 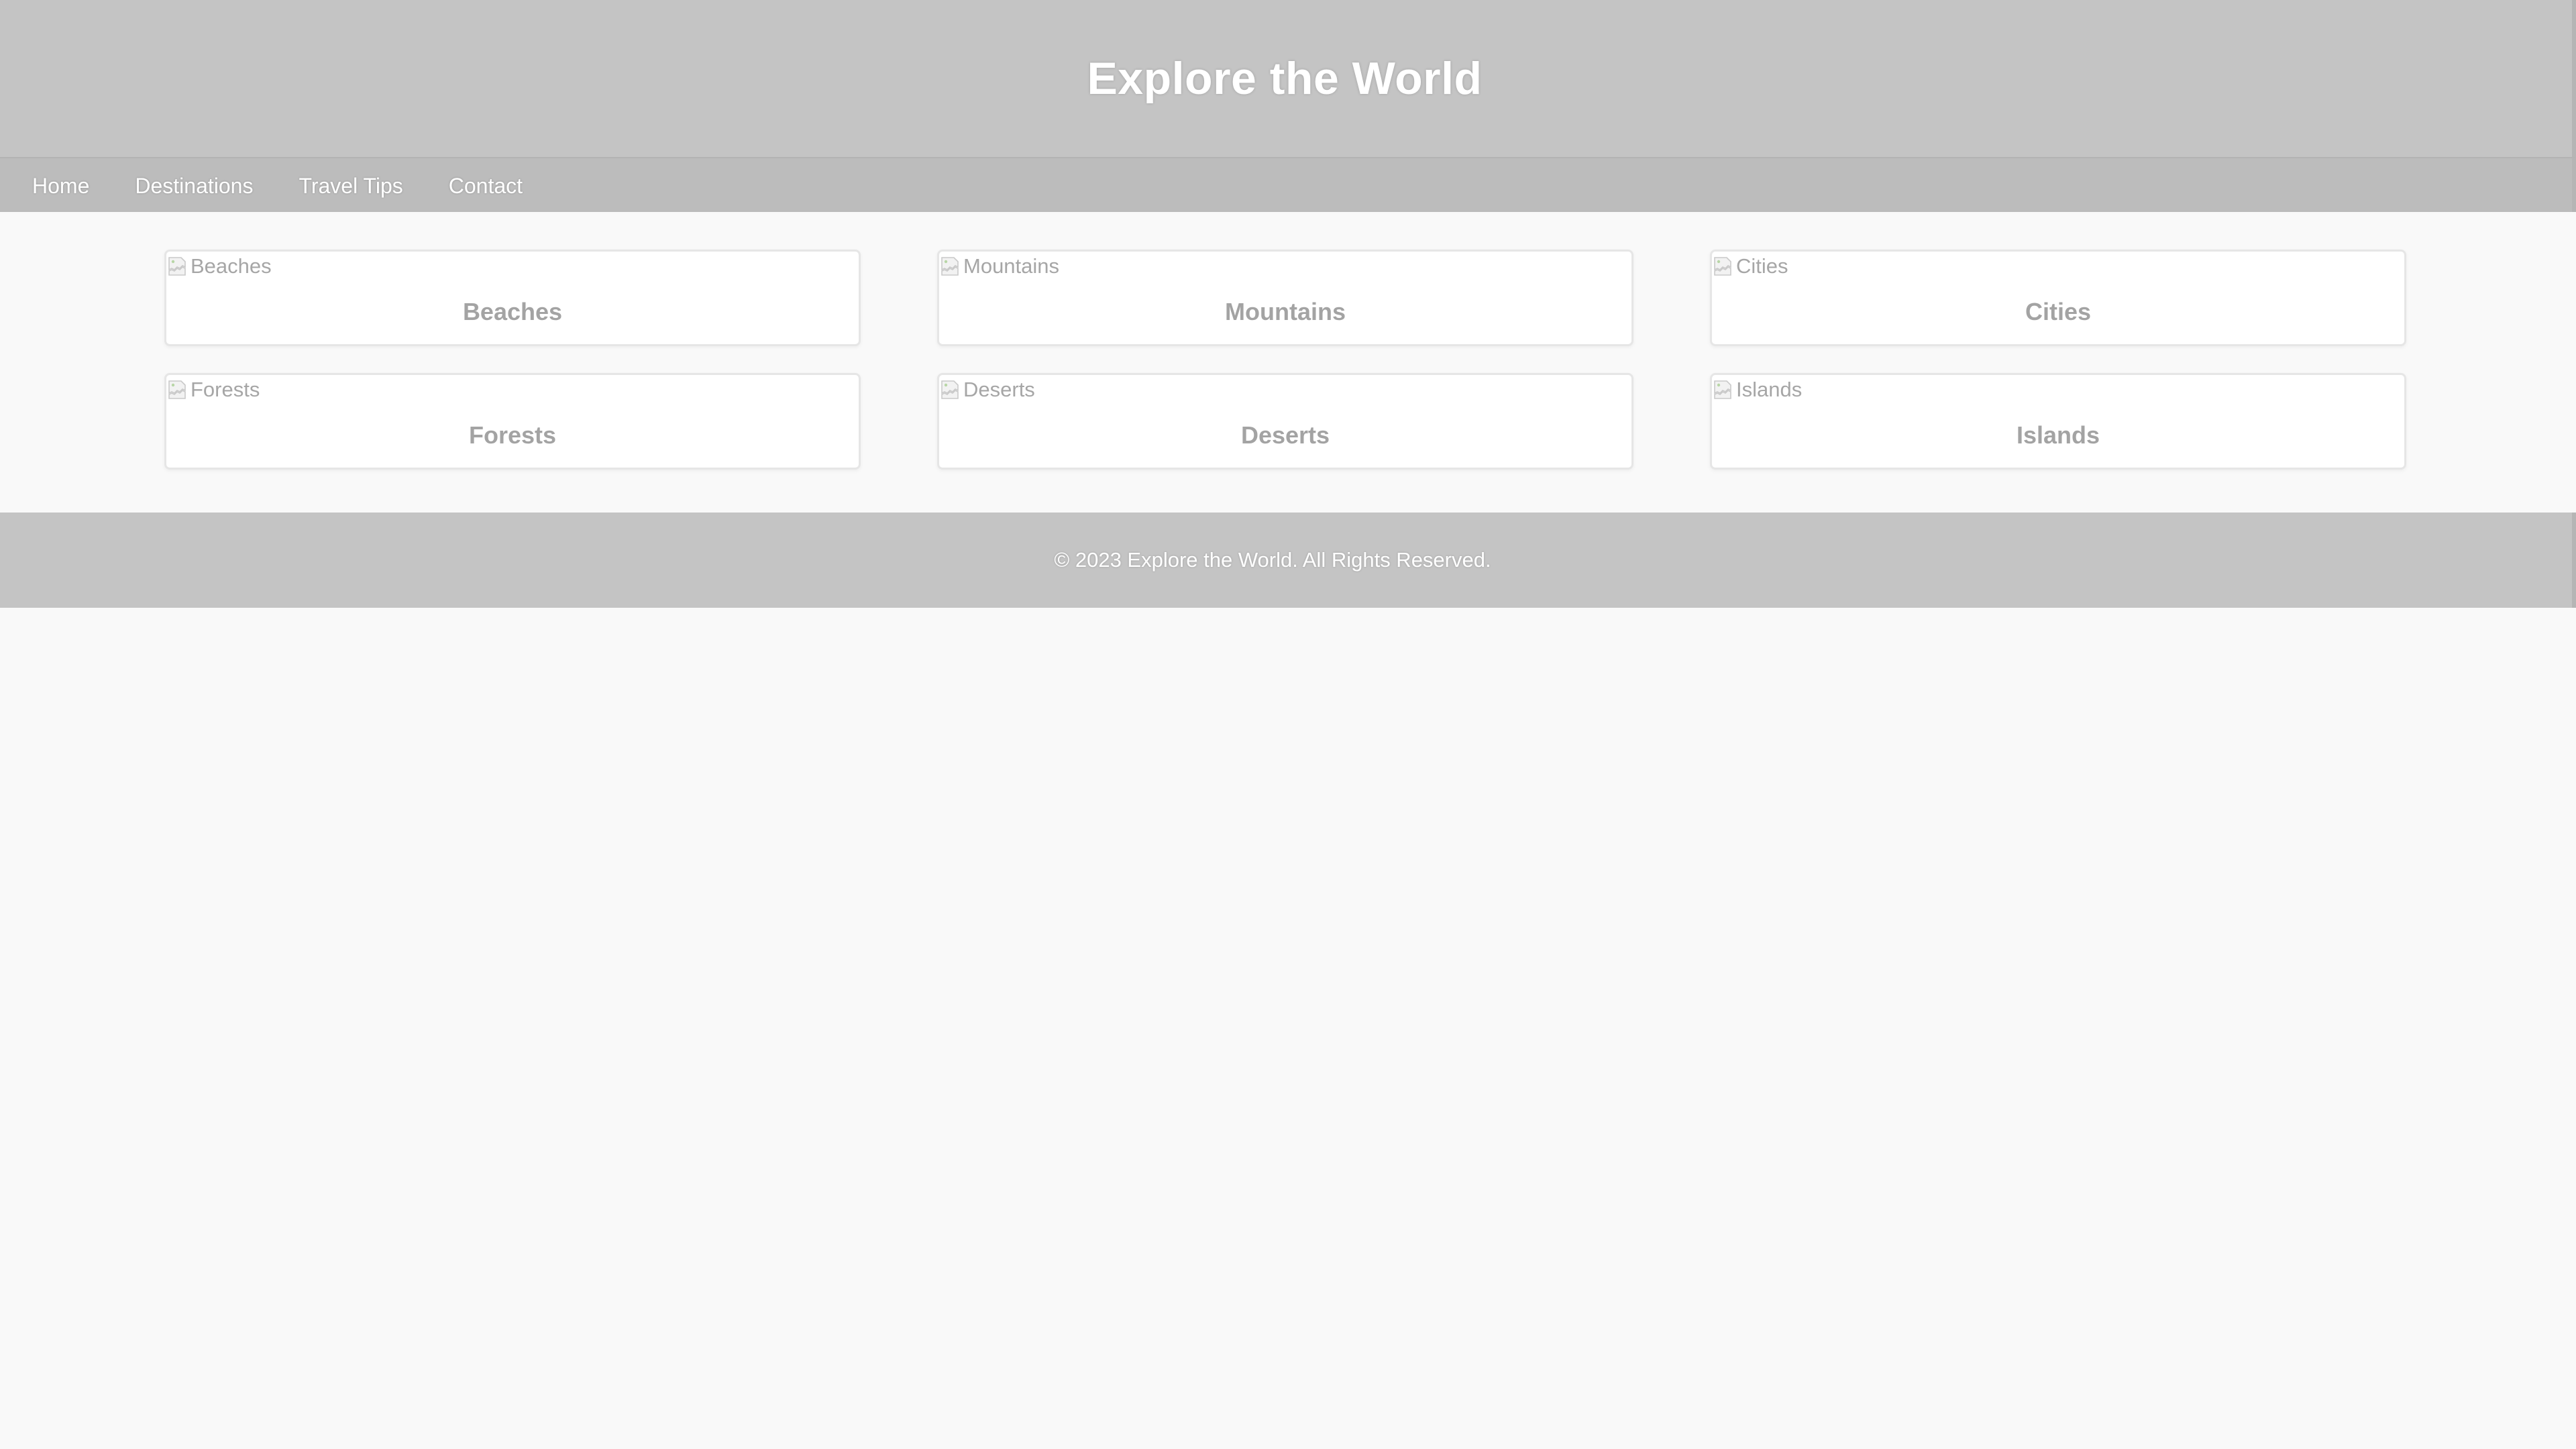 What do you see at coordinates (1762, 266) in the screenshot?
I see `destination-image-alt-text: Cities` at bounding box center [1762, 266].